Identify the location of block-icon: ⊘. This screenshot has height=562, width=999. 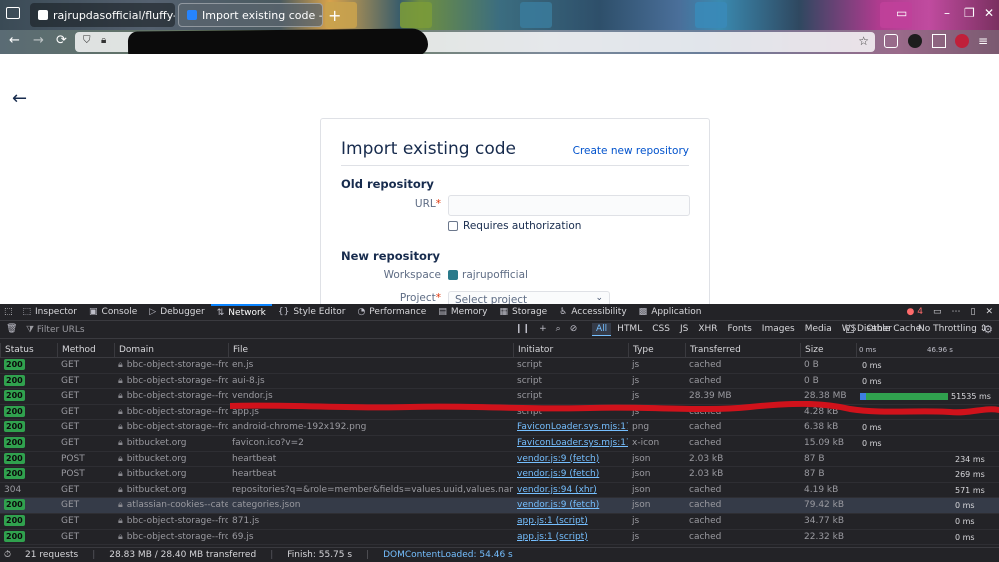
(574, 329).